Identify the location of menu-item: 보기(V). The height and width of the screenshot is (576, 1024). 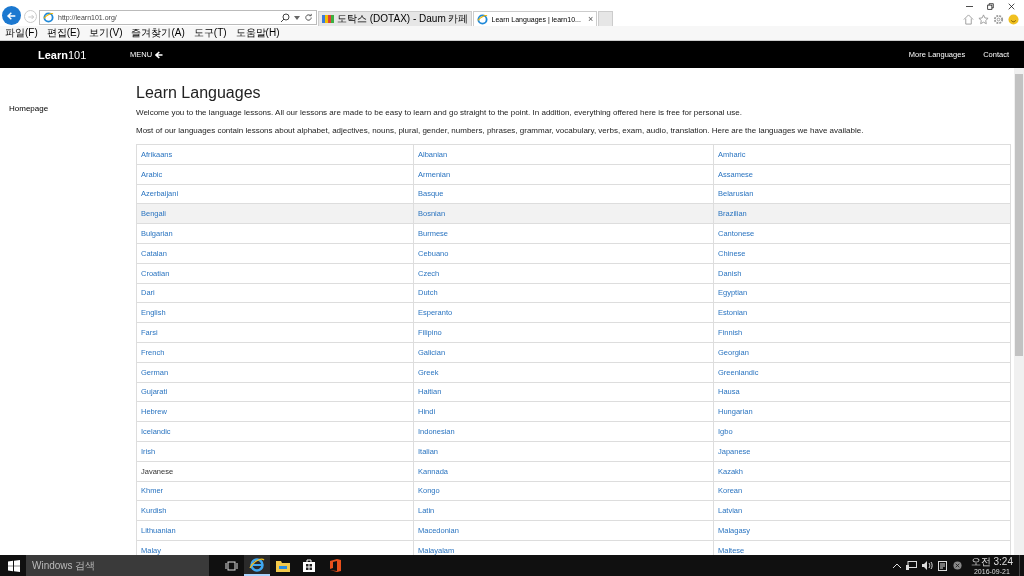
(106, 33).